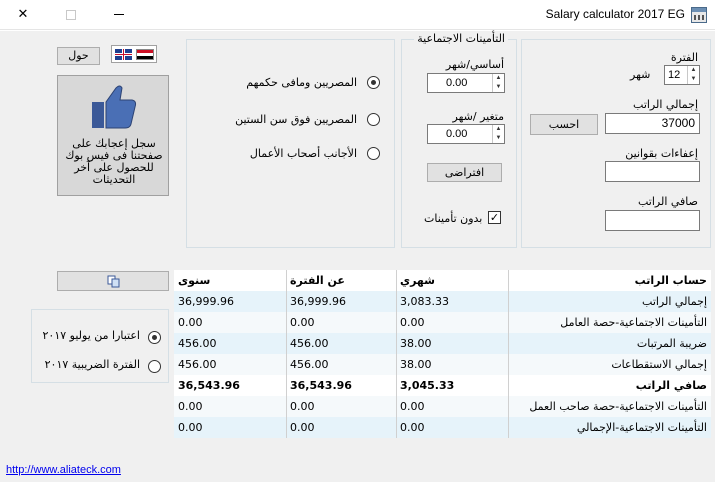 Image resolution: width=715 pixels, height=482 pixels. I want to click on header-period: عن الفترة, so click(341, 280).